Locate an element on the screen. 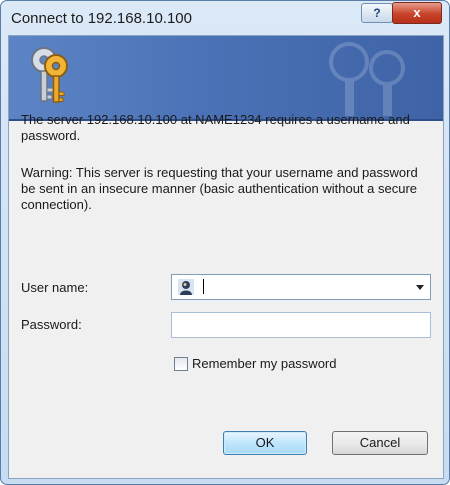 Image resolution: width=450 pixels, height=485 pixels. close-icon: x is located at coordinates (417, 12).